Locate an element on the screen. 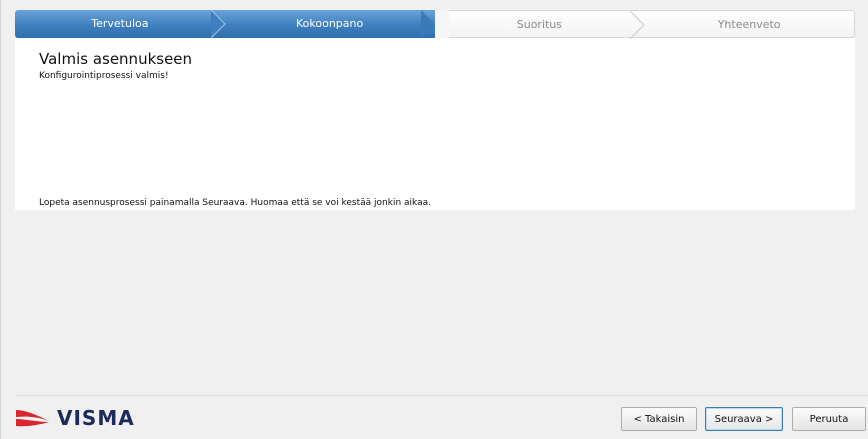  back-button: < Takaisin is located at coordinates (659, 419).